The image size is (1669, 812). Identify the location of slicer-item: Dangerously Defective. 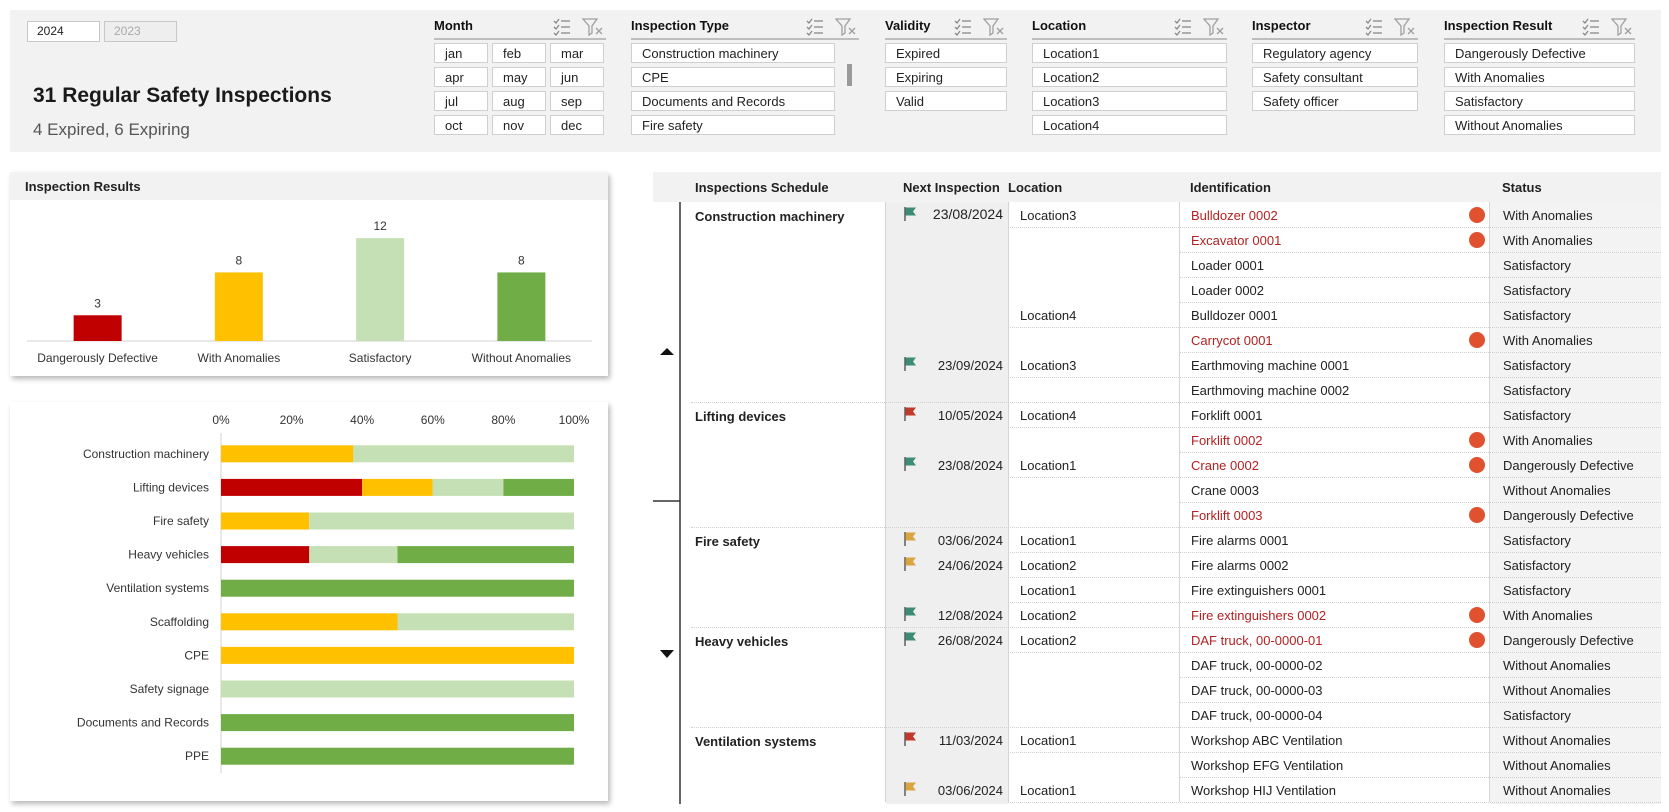
(1539, 53).